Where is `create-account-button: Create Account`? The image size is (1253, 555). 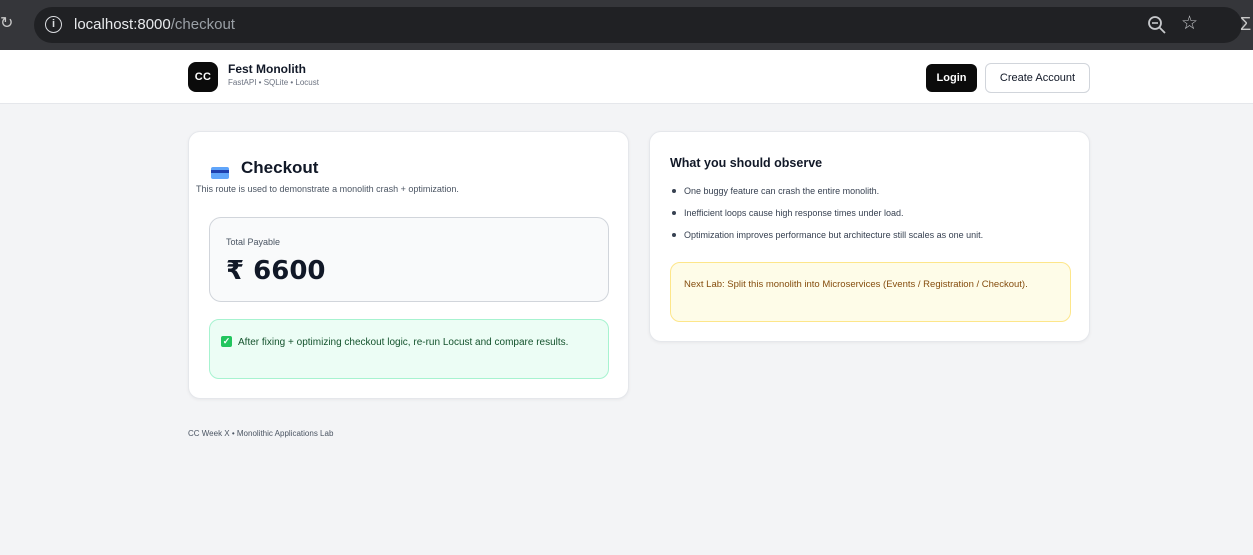 create-account-button: Create Account is located at coordinates (1037, 78).